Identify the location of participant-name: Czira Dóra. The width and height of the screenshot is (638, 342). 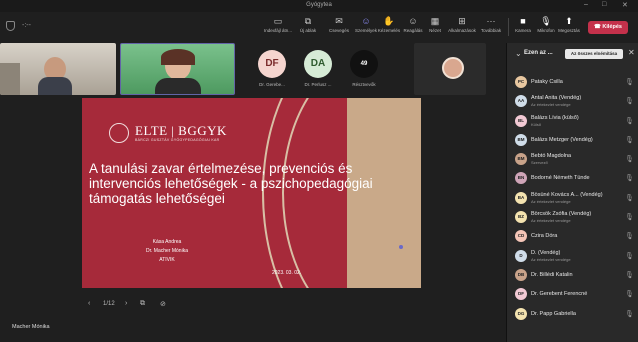
(544, 236).